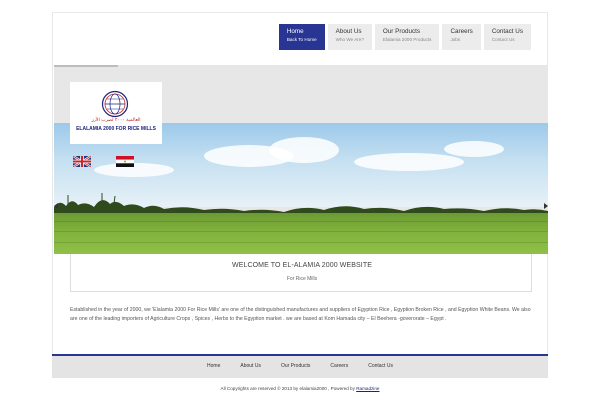 The image size is (600, 400). Describe the element at coordinates (115, 104) in the screenshot. I see `globe-logo-icon` at that location.